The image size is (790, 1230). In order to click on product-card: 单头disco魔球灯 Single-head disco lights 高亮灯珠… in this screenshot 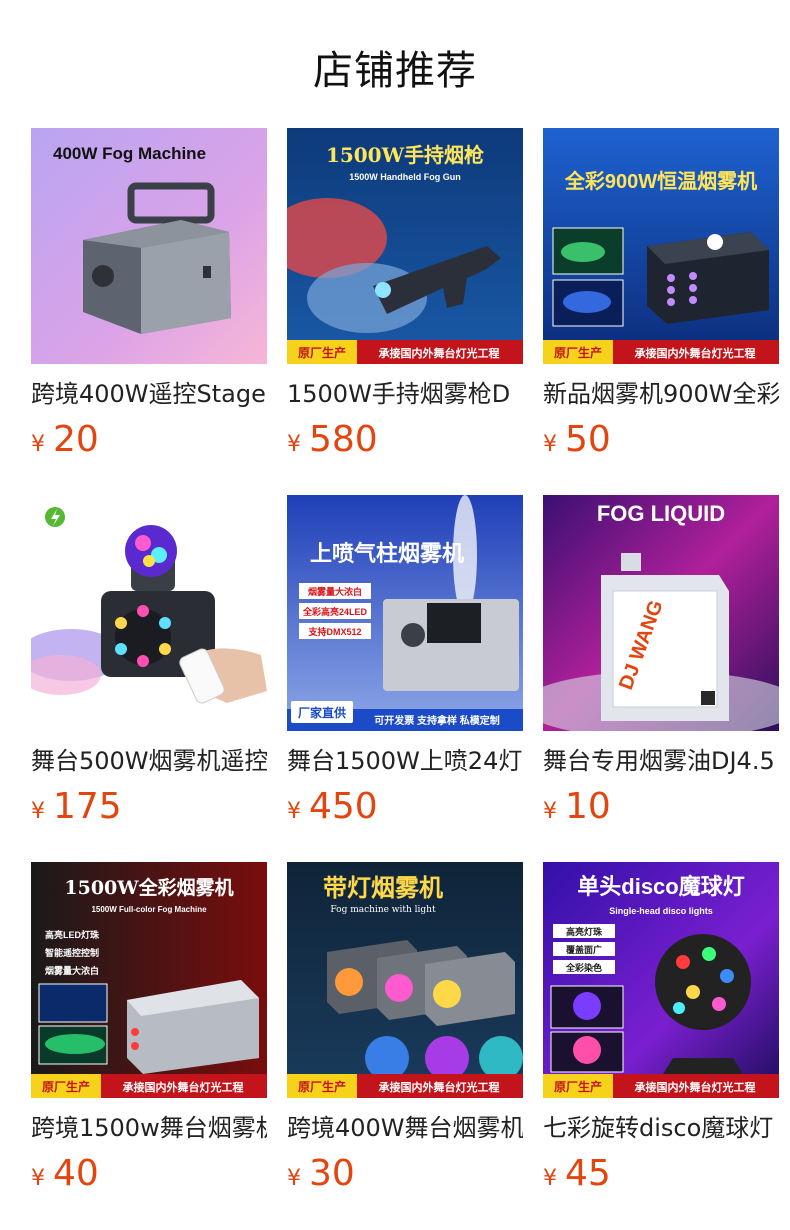, I will do `click(661, 1029)`.